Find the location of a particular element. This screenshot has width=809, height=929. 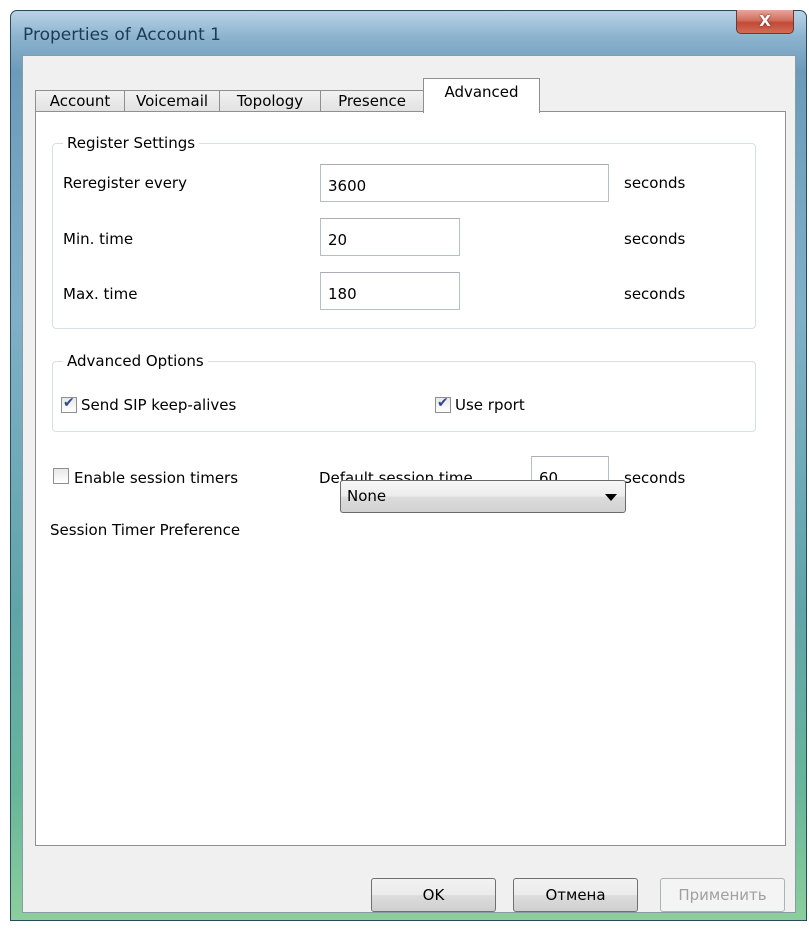

tab-advanced: Advanced is located at coordinates (481, 95).